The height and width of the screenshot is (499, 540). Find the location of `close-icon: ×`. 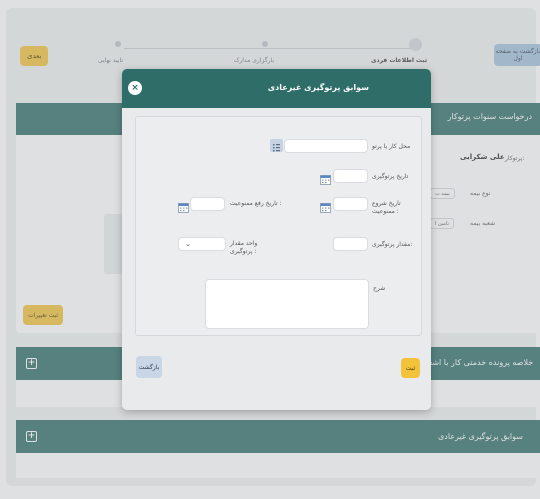

close-icon: × is located at coordinates (135, 88).